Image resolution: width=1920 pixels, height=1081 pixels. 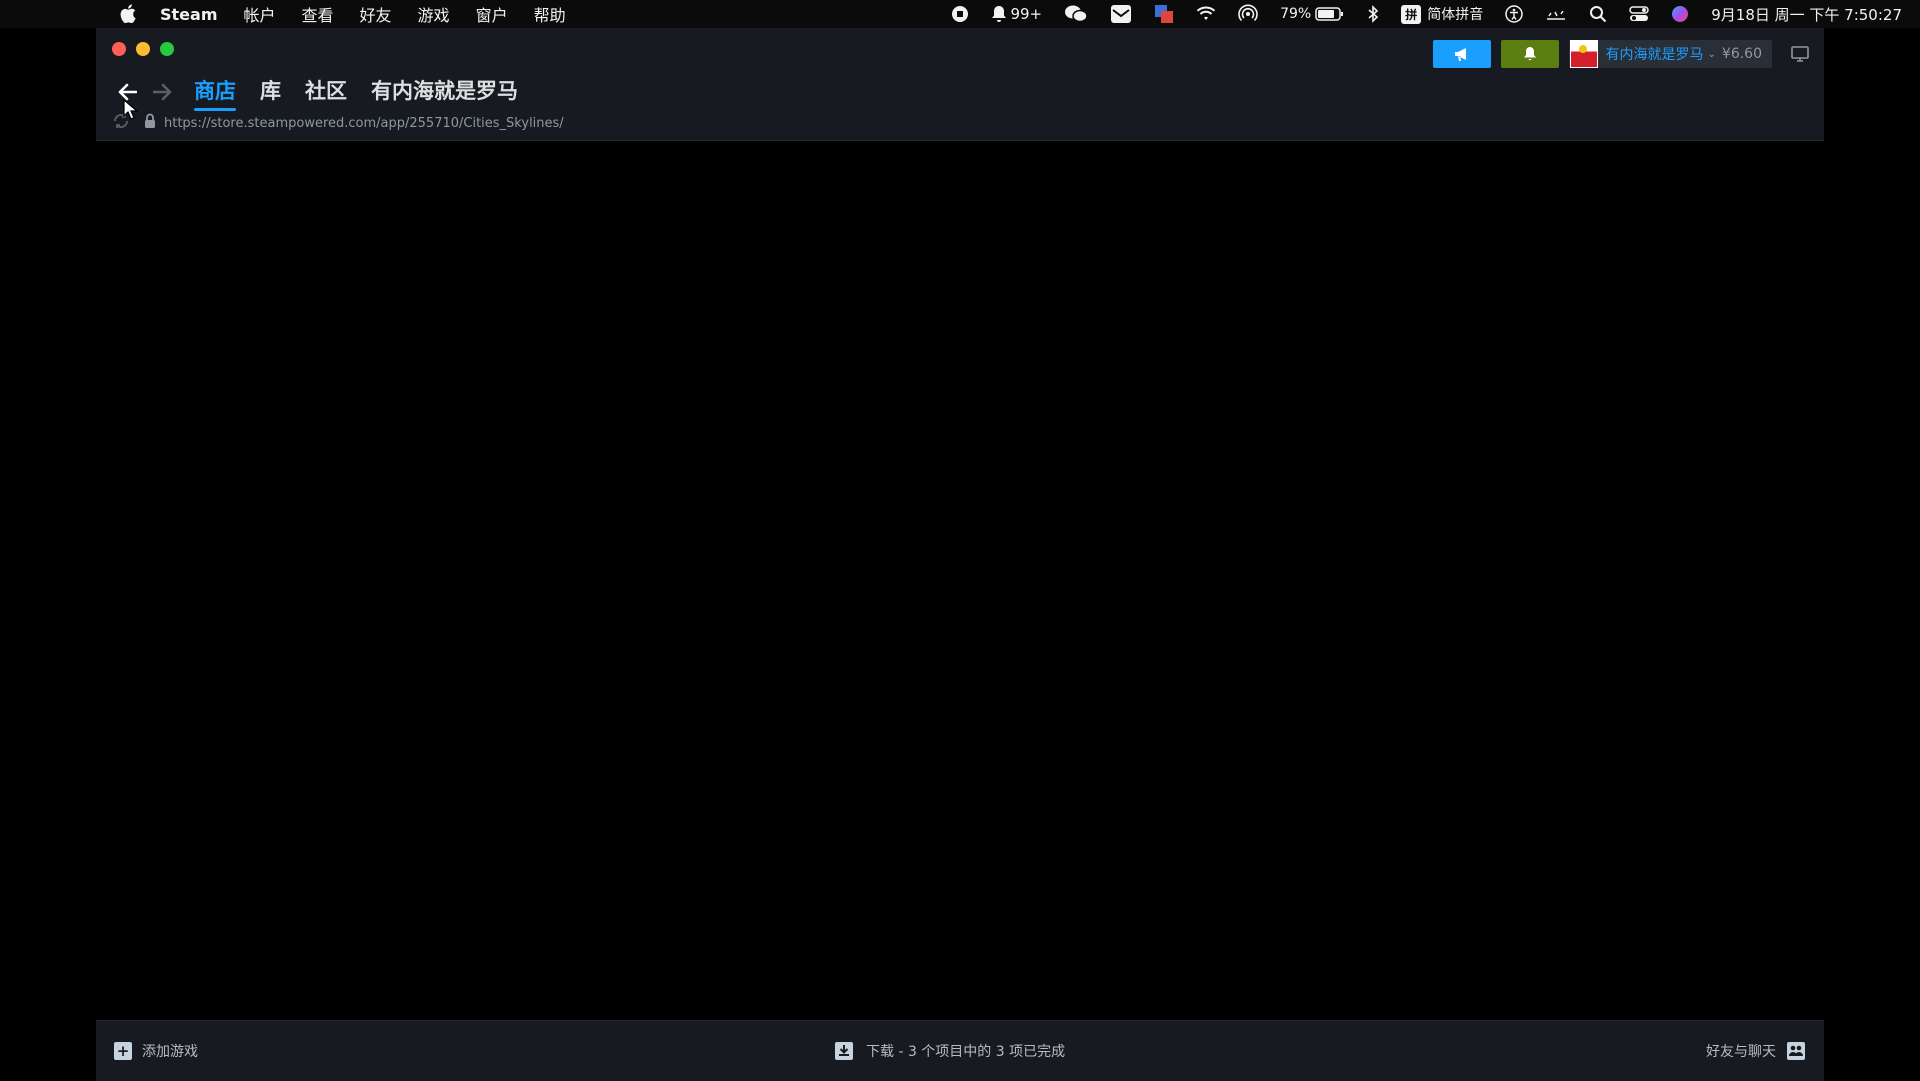 I want to click on steam-bottom-bar: + 添加游戏 下载 - 3 个项目中的 3 项已完成 好友与聊天, so click(x=960, y=1050).